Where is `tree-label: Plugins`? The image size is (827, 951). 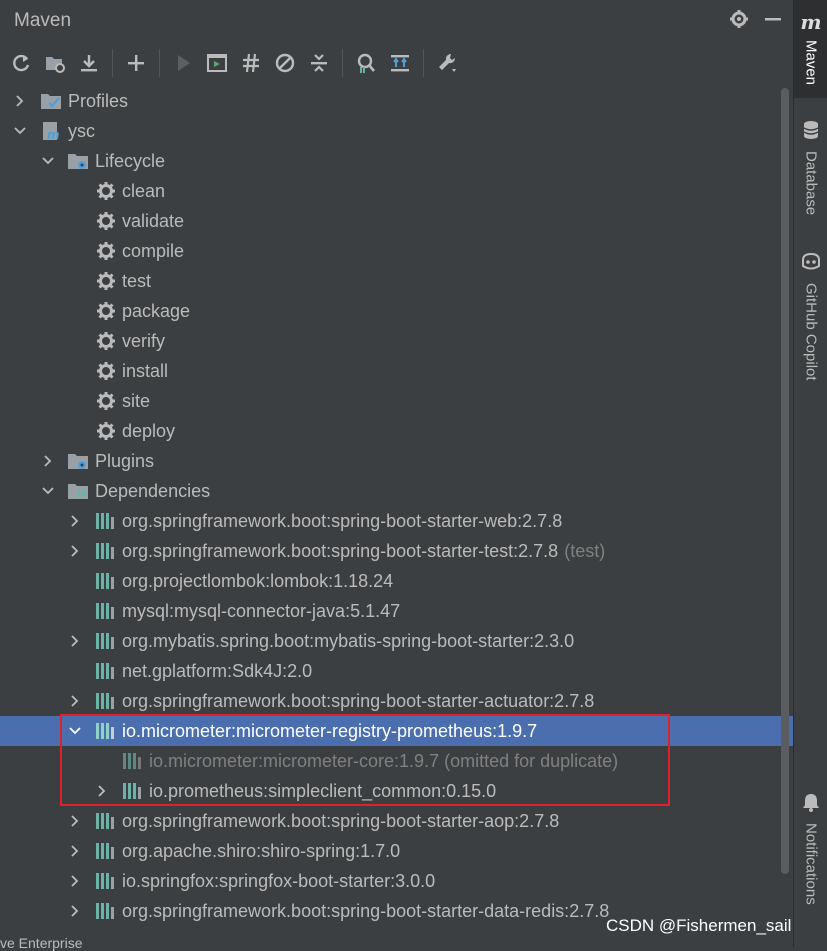
tree-label: Plugins is located at coordinates (125, 460).